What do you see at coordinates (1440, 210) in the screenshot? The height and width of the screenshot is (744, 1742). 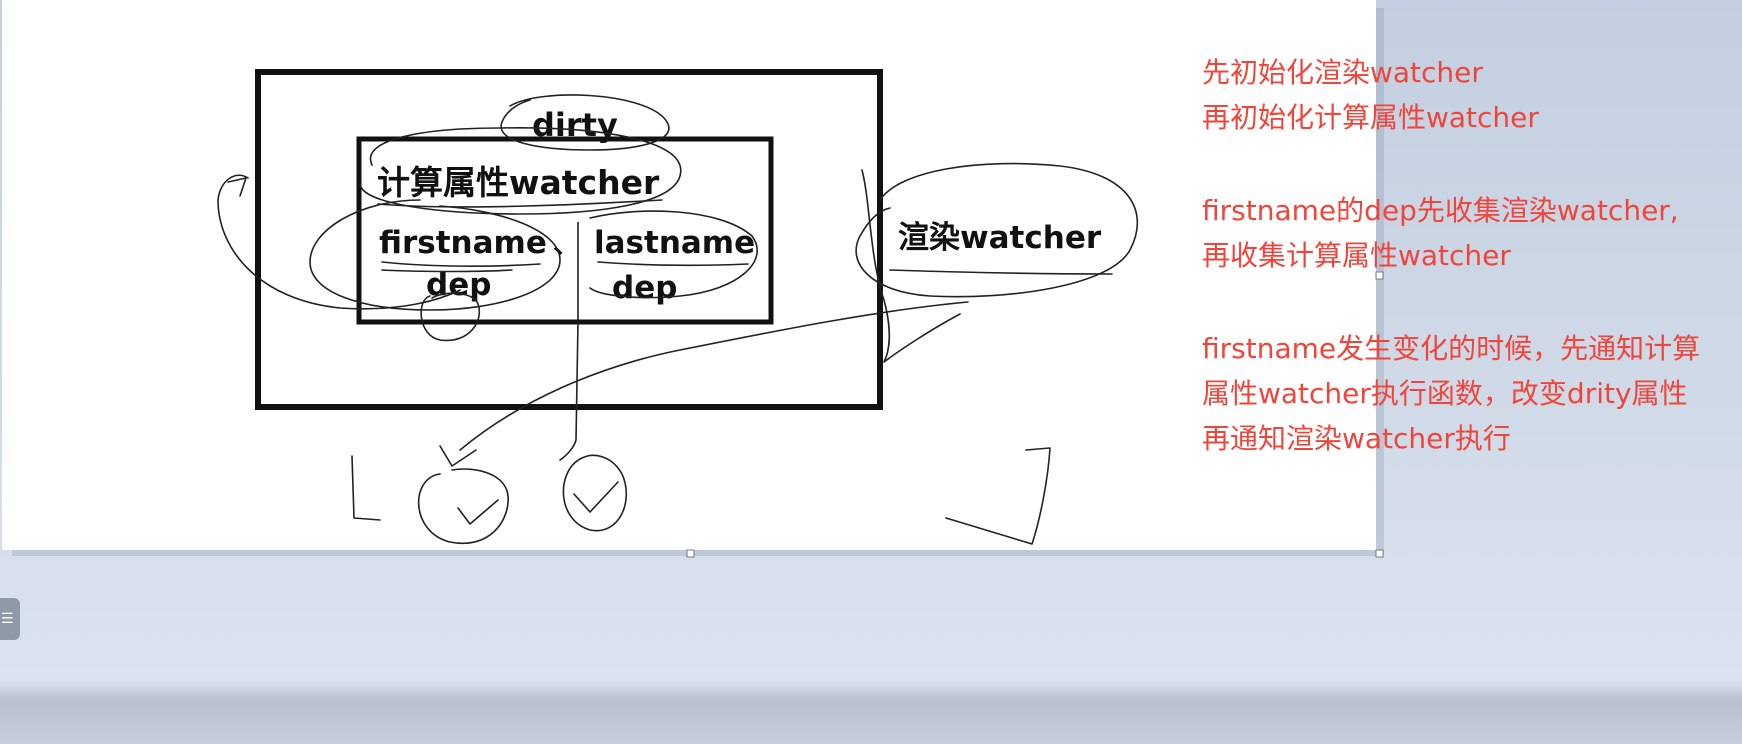 I see `note-line-3: firstname的dep先收集渲染watcher,` at bounding box center [1440, 210].